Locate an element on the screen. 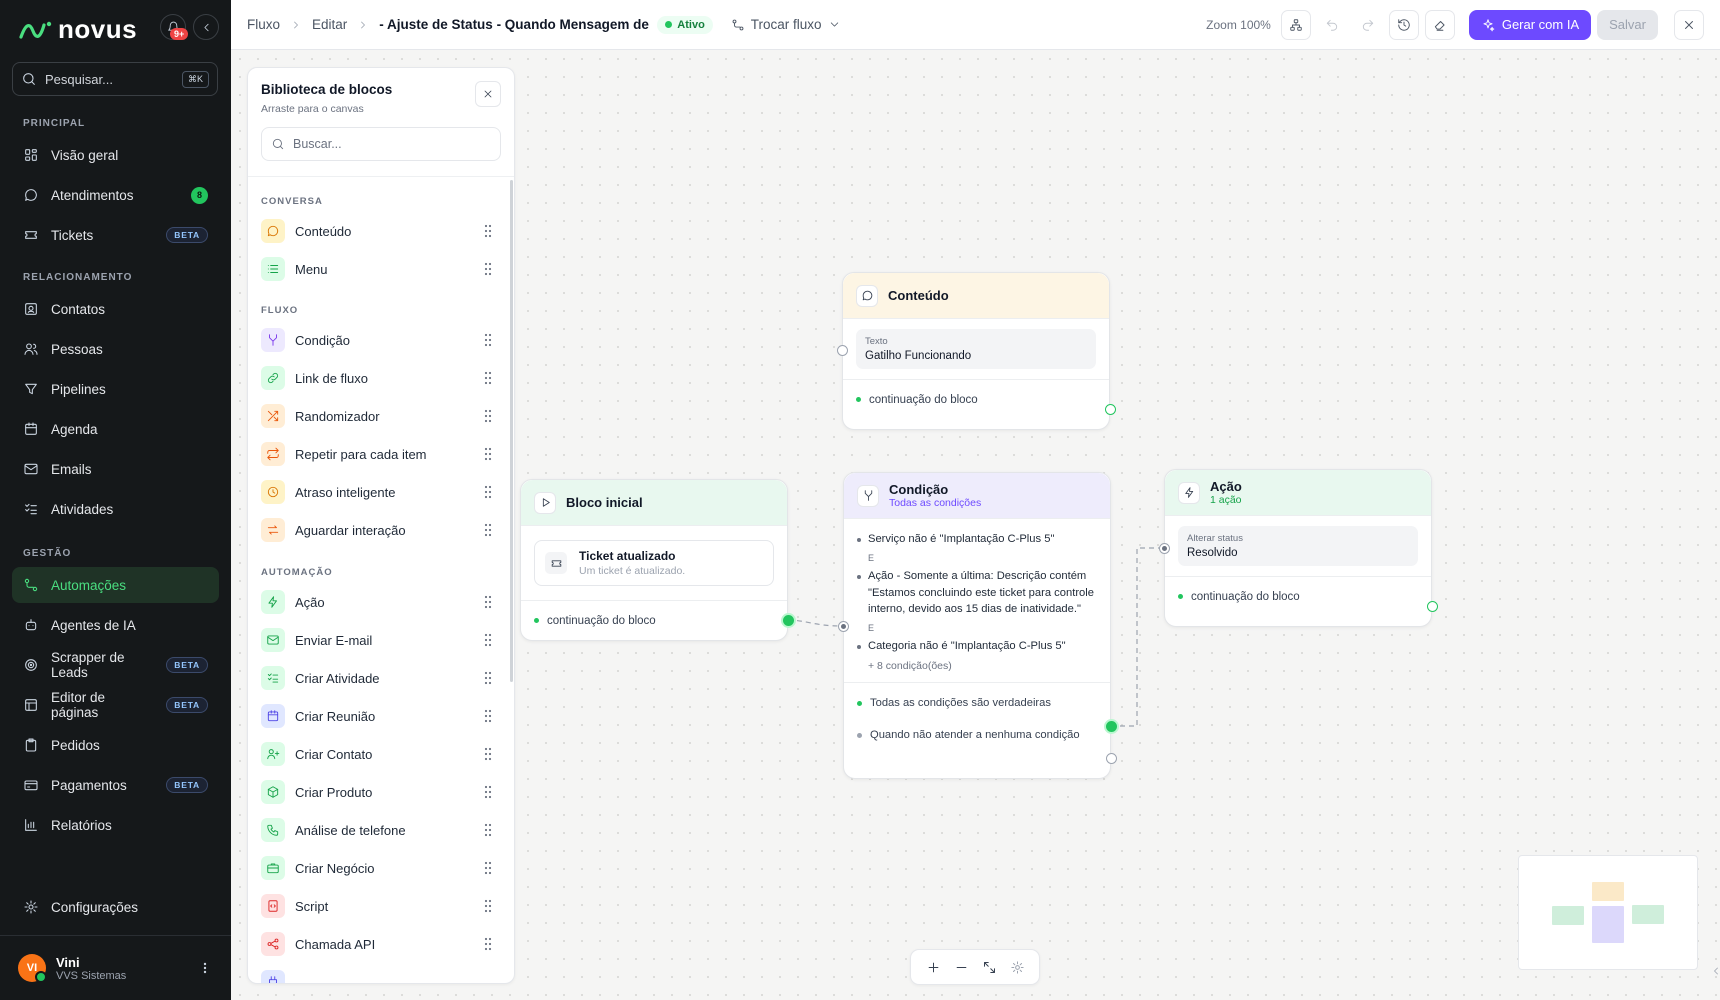 The width and height of the screenshot is (1720, 1000). minimap is located at coordinates (1608, 912).